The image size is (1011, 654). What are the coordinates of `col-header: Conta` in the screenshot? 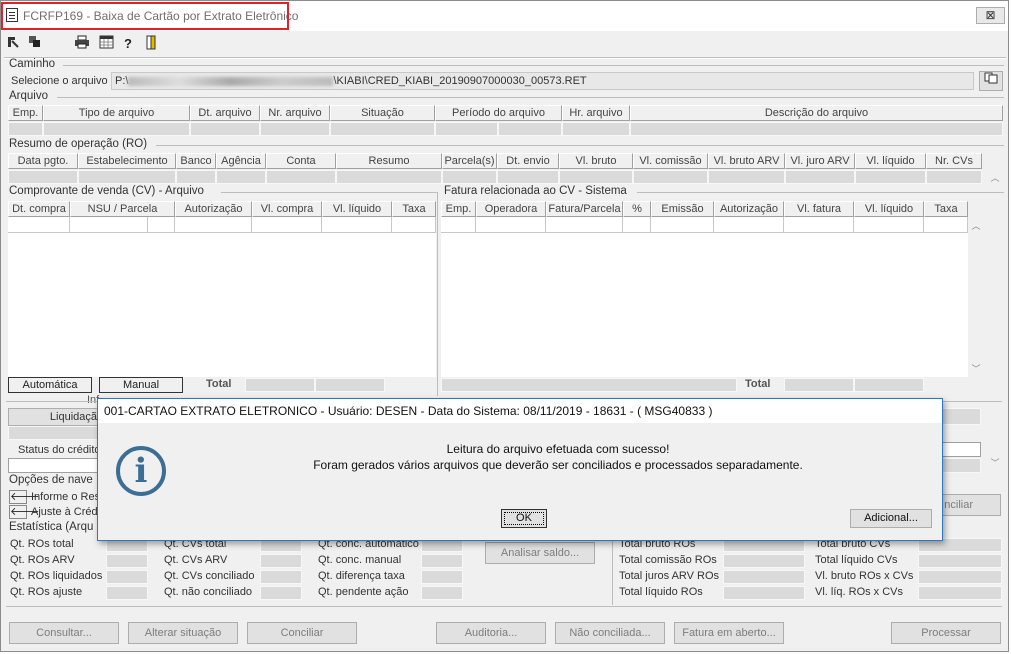 It's located at (301, 161).